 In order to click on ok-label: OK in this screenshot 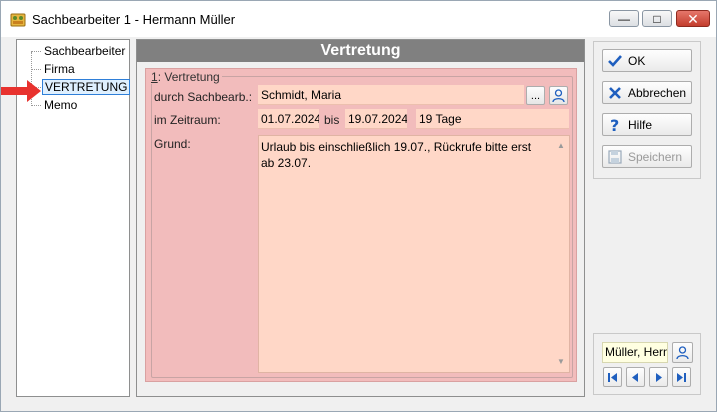, I will do `click(637, 60)`.